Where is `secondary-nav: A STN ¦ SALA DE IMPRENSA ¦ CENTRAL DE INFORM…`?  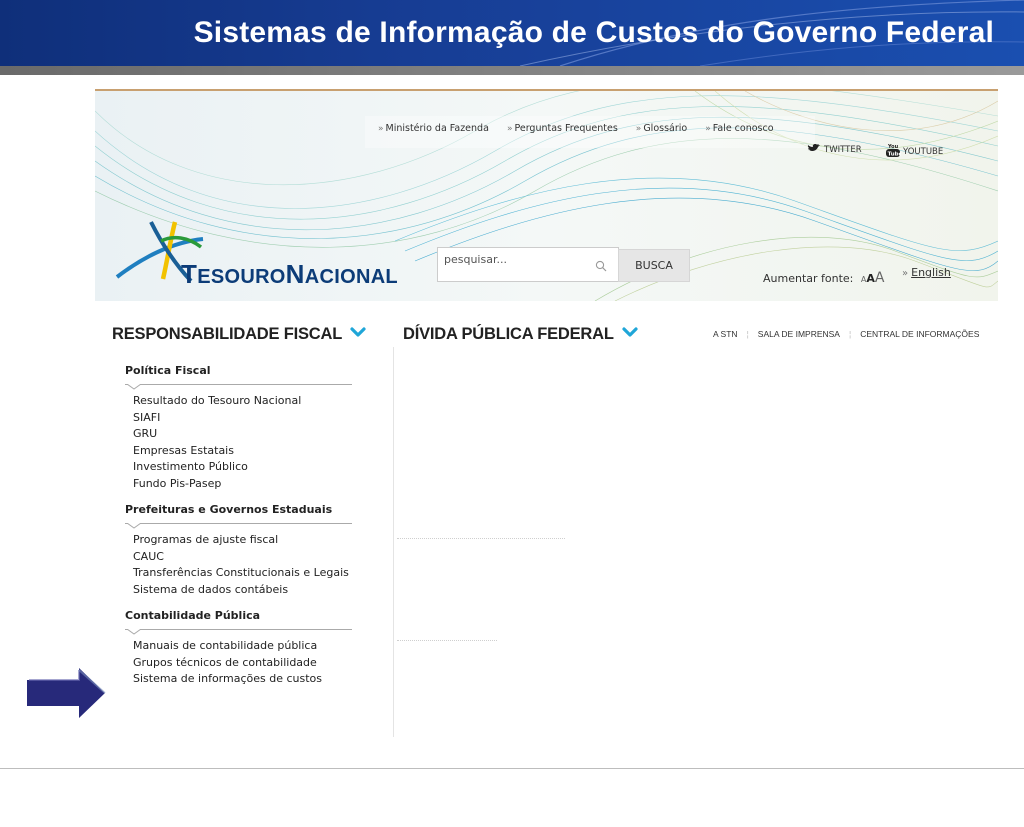 secondary-nav: A STN ¦ SALA DE IMPRENSA ¦ CENTRAL DE INFORM… is located at coordinates (846, 334).